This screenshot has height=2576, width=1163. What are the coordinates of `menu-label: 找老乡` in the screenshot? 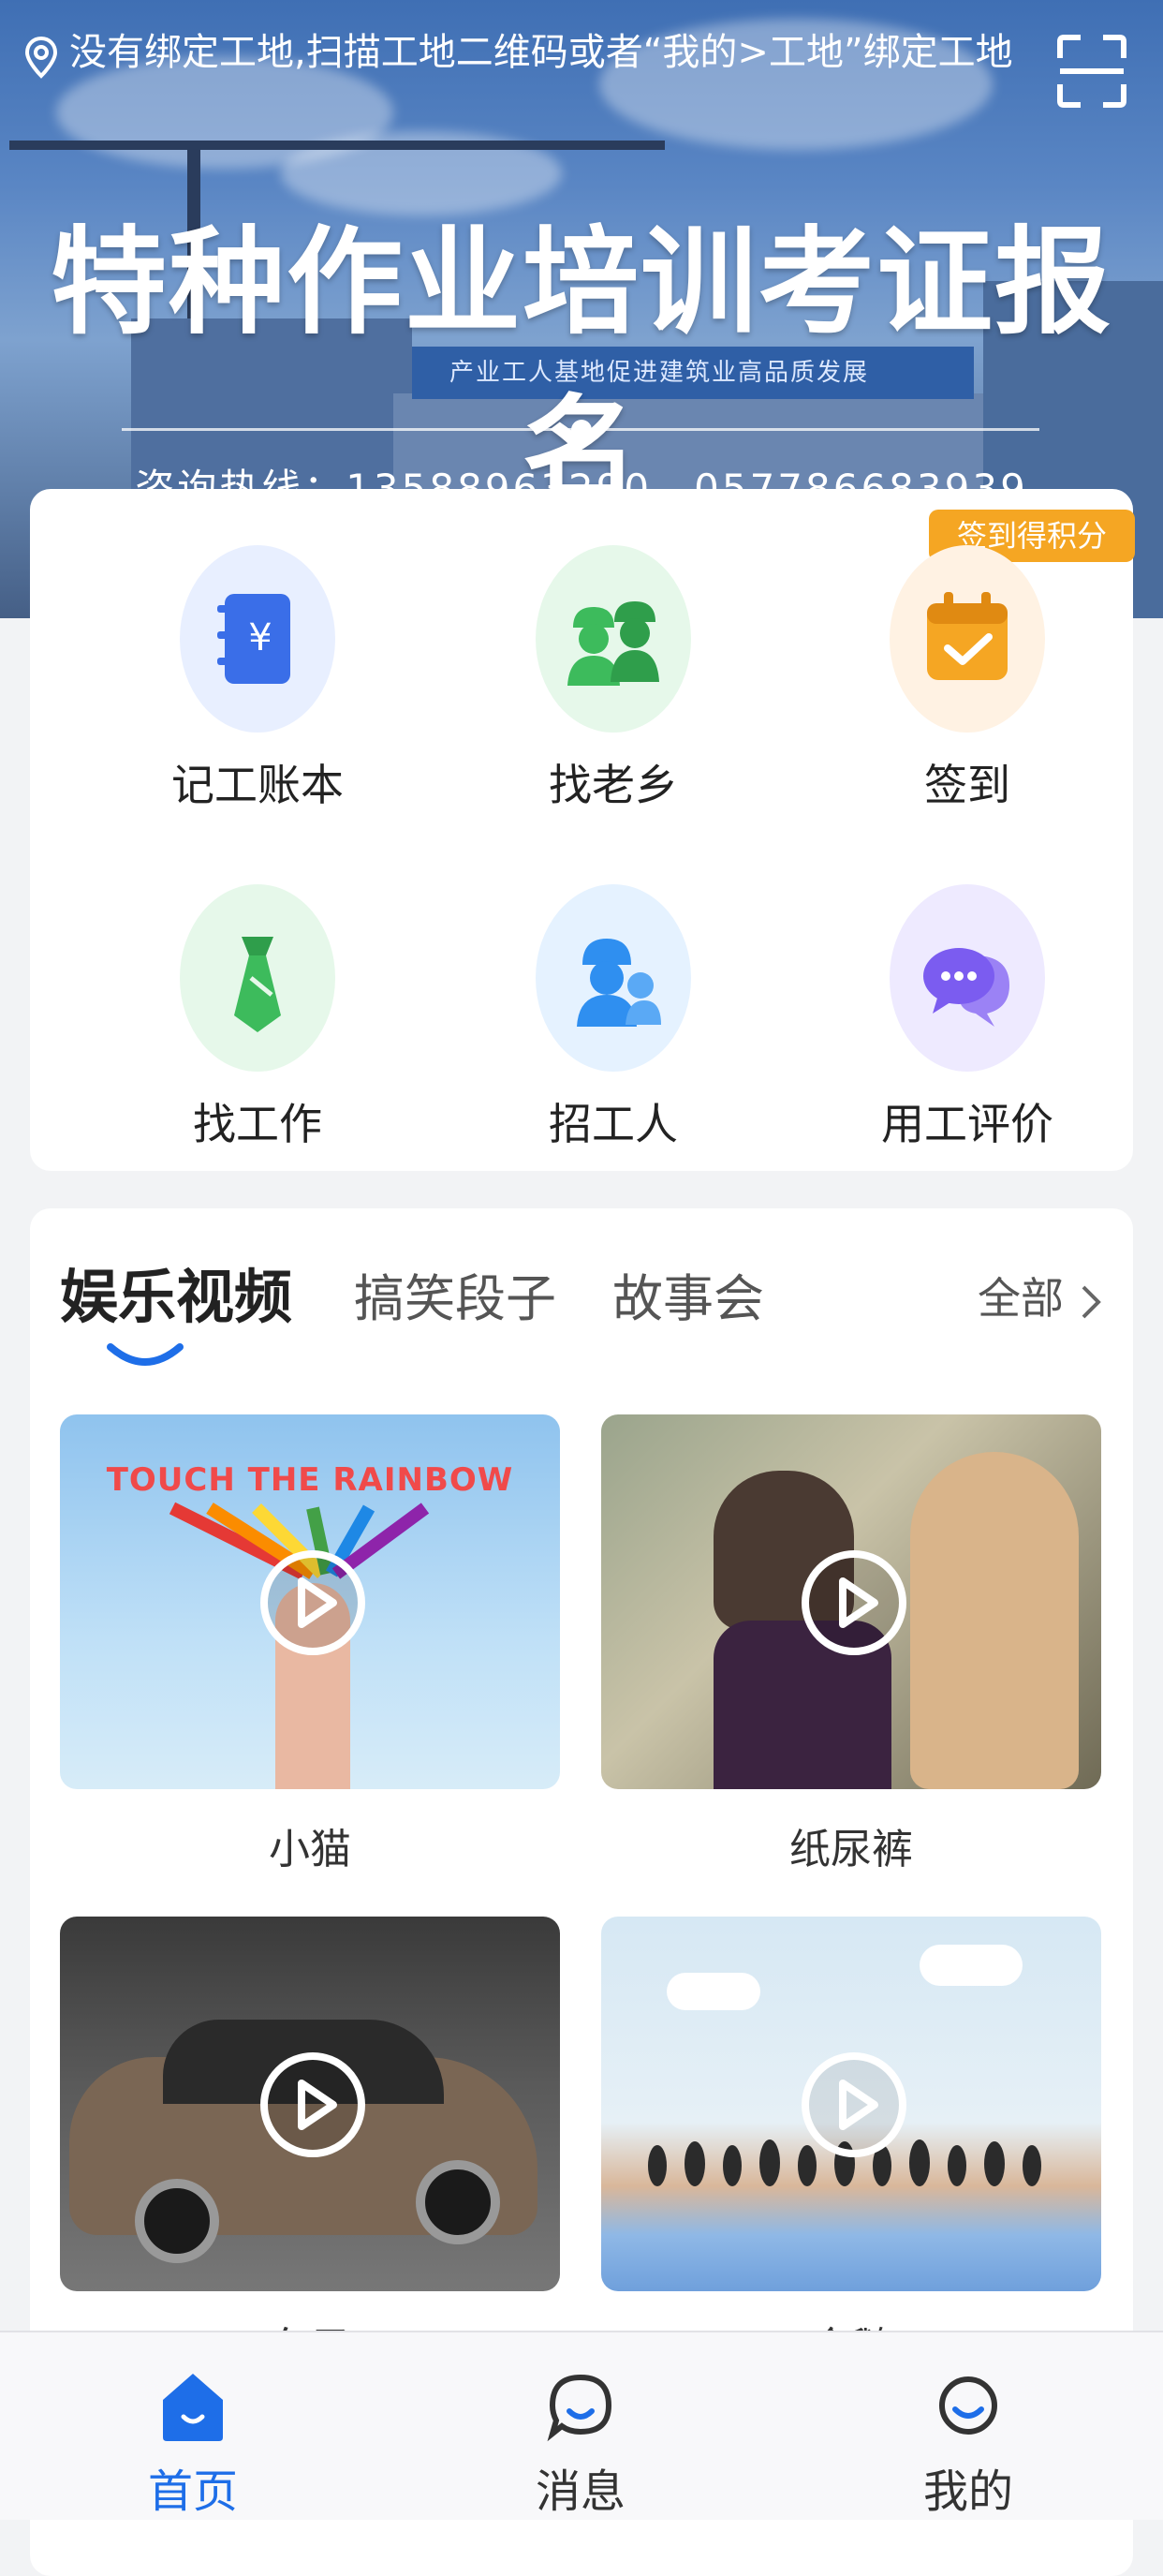 It's located at (614, 785).